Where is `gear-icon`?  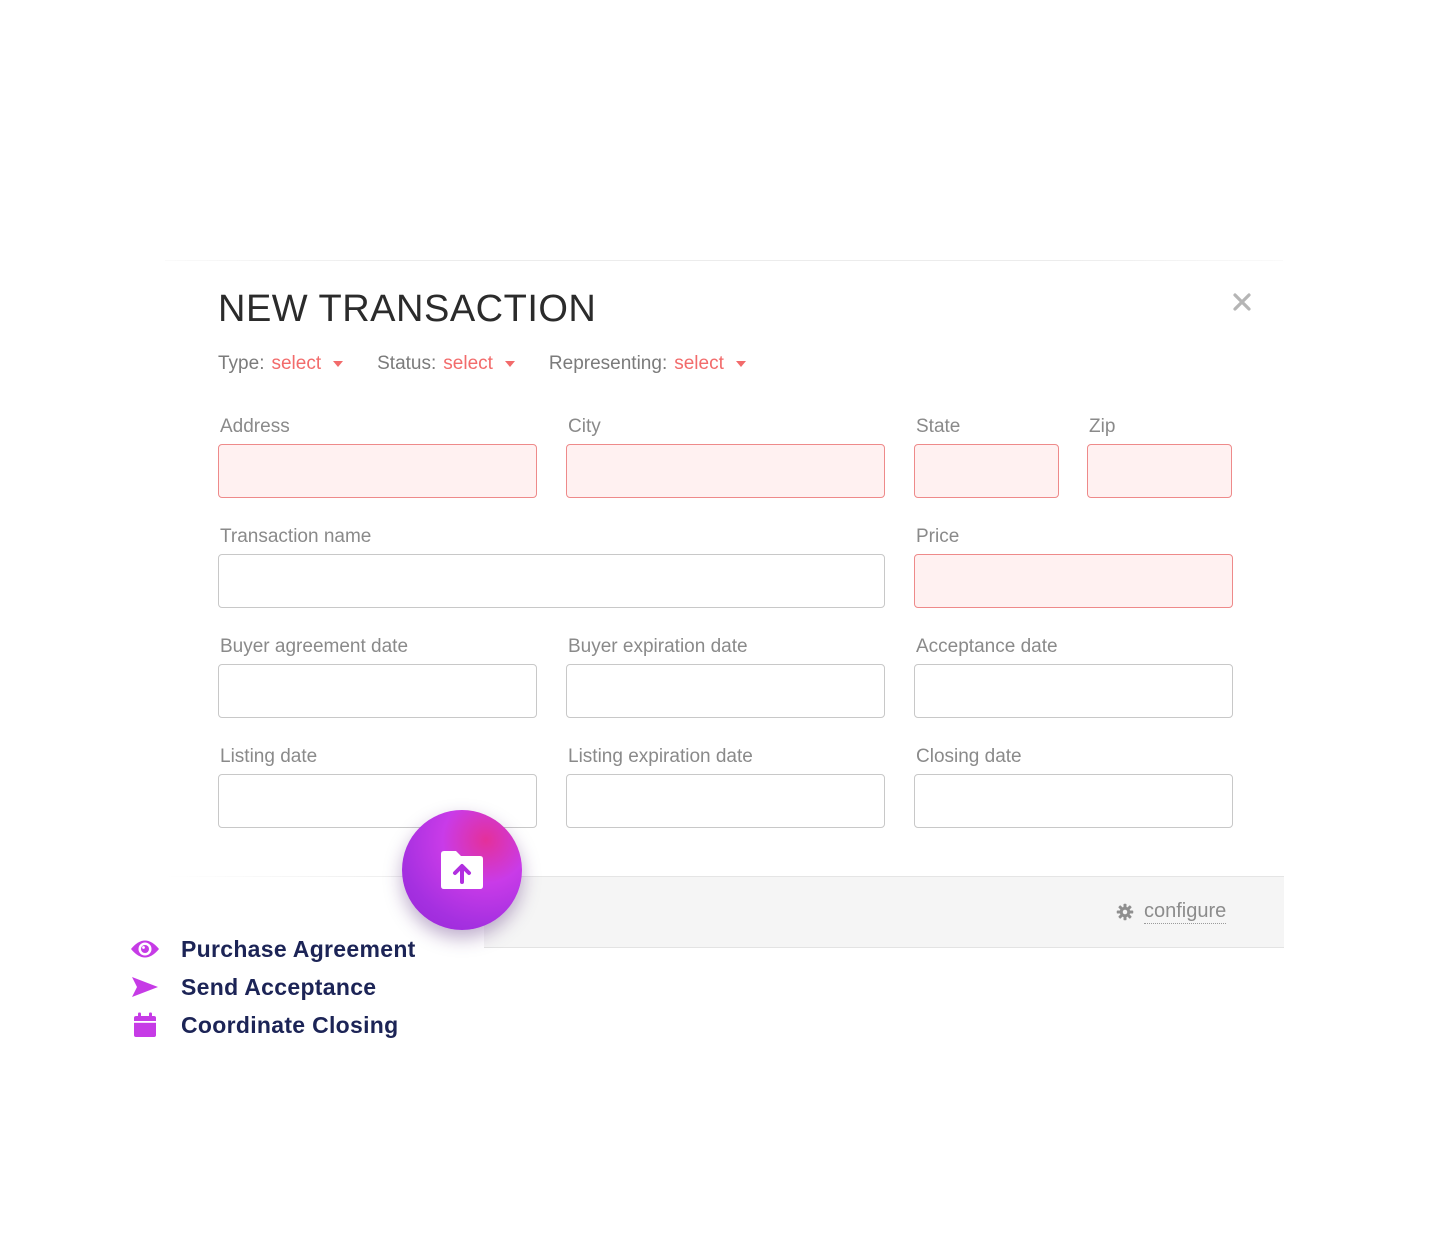 gear-icon is located at coordinates (1125, 911).